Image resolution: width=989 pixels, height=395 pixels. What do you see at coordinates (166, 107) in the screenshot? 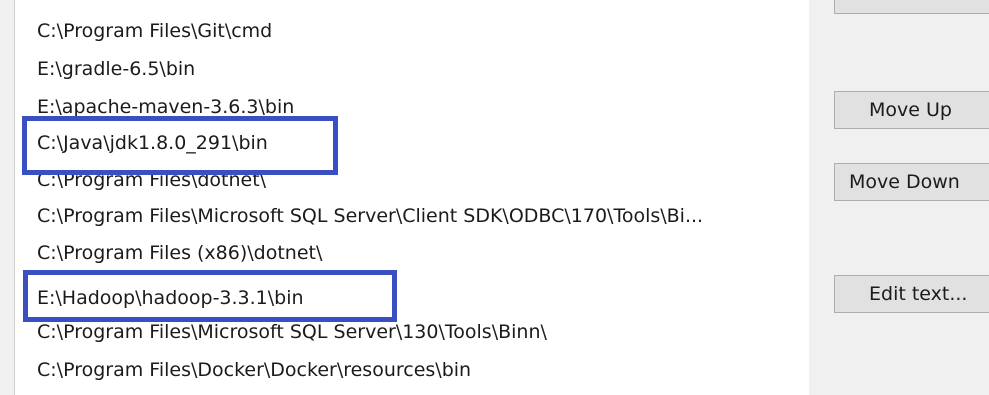
I see `list-item-label: E:\apache-maven-3.6.3\bin` at bounding box center [166, 107].